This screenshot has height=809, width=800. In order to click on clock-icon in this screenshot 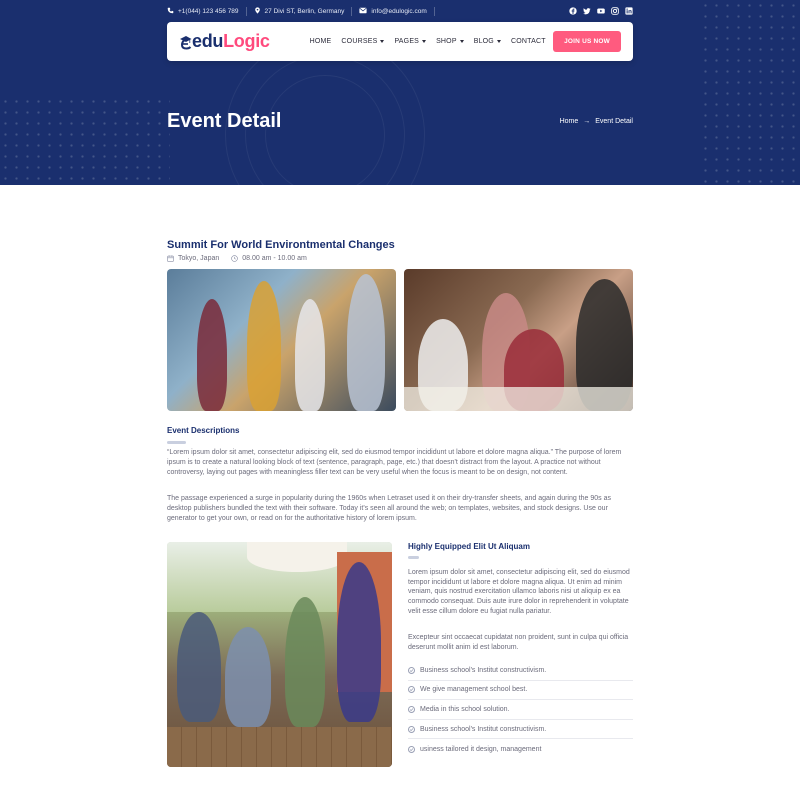, I will do `click(235, 258)`.